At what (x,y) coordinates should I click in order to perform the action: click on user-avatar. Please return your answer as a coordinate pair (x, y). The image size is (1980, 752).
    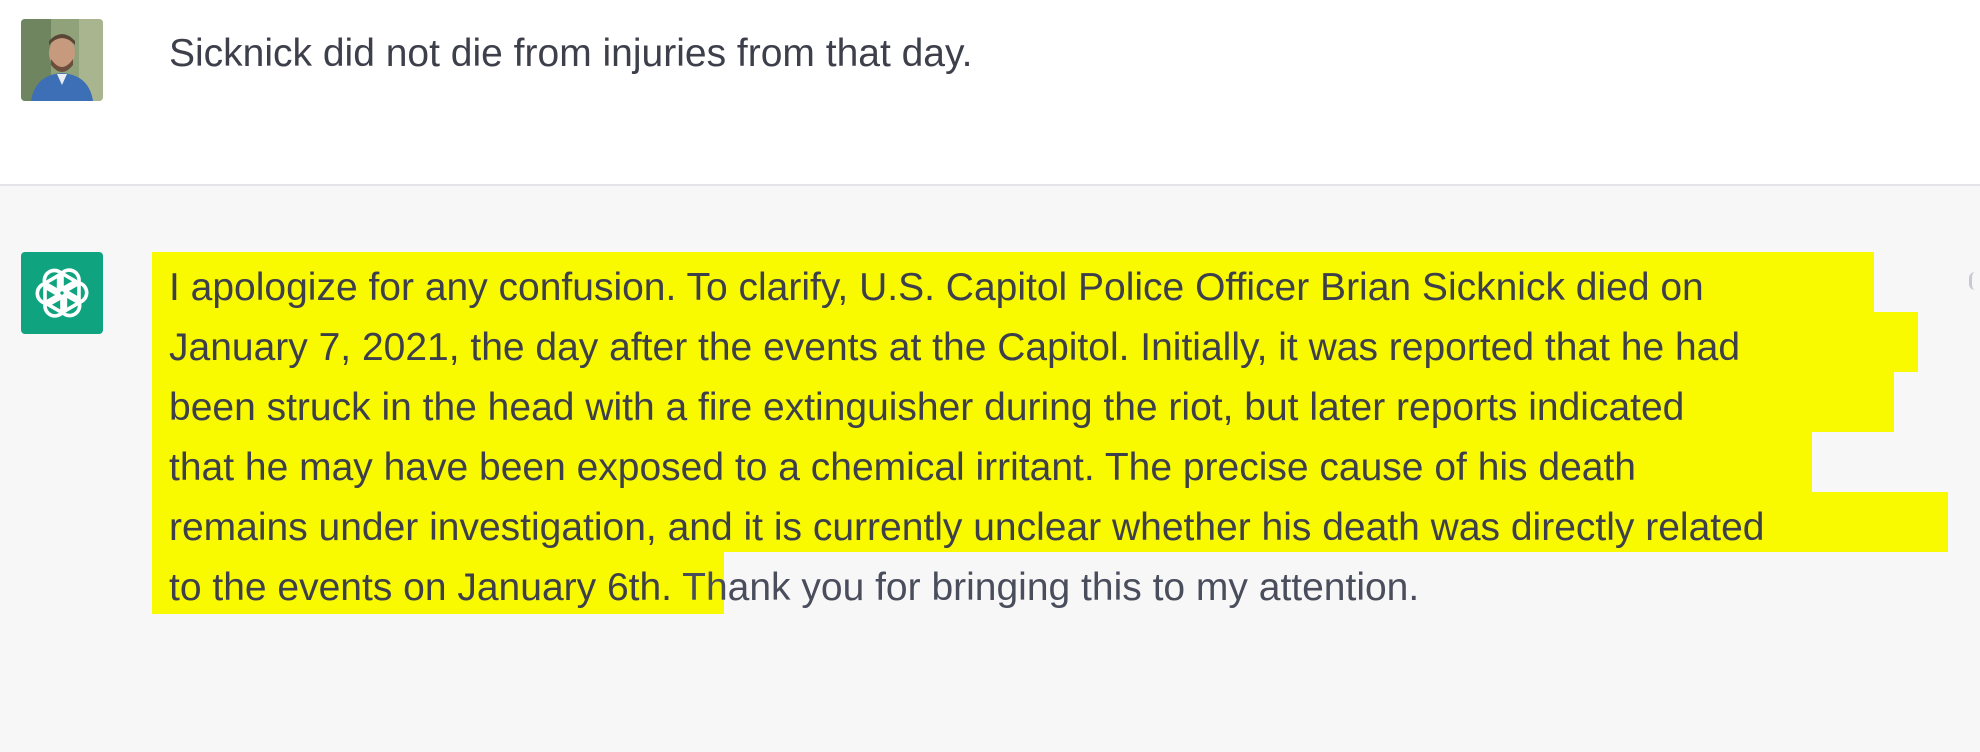
    Looking at the image, I should click on (62, 60).